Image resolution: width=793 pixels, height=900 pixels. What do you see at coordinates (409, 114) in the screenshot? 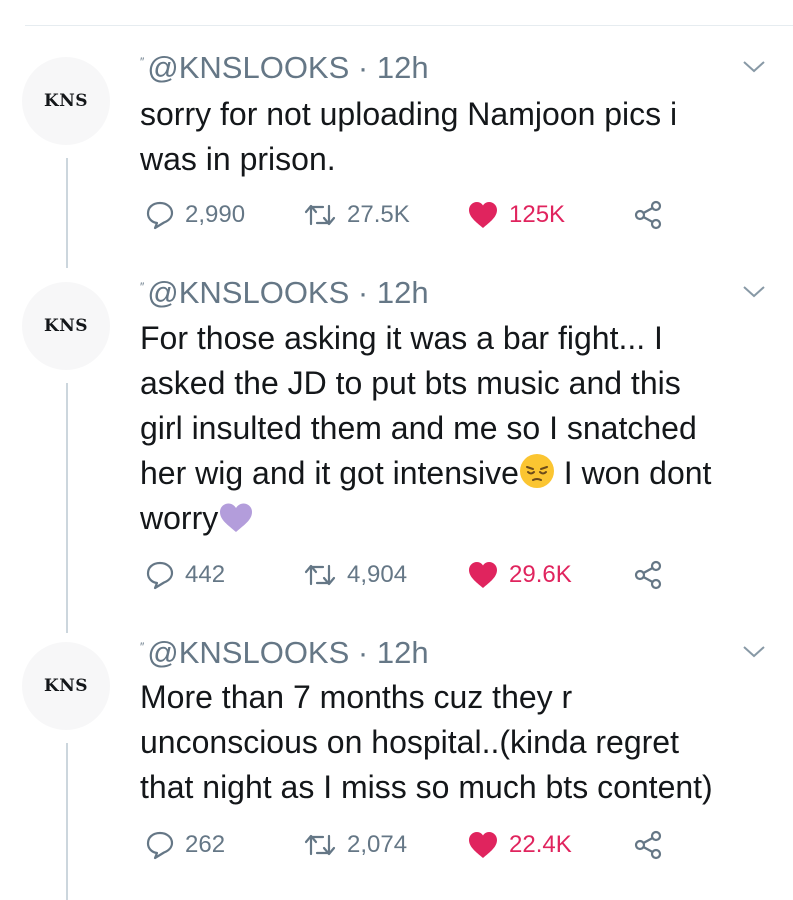
I see `tweet-text-line: sorry for not uploading Namjoon pics i` at bounding box center [409, 114].